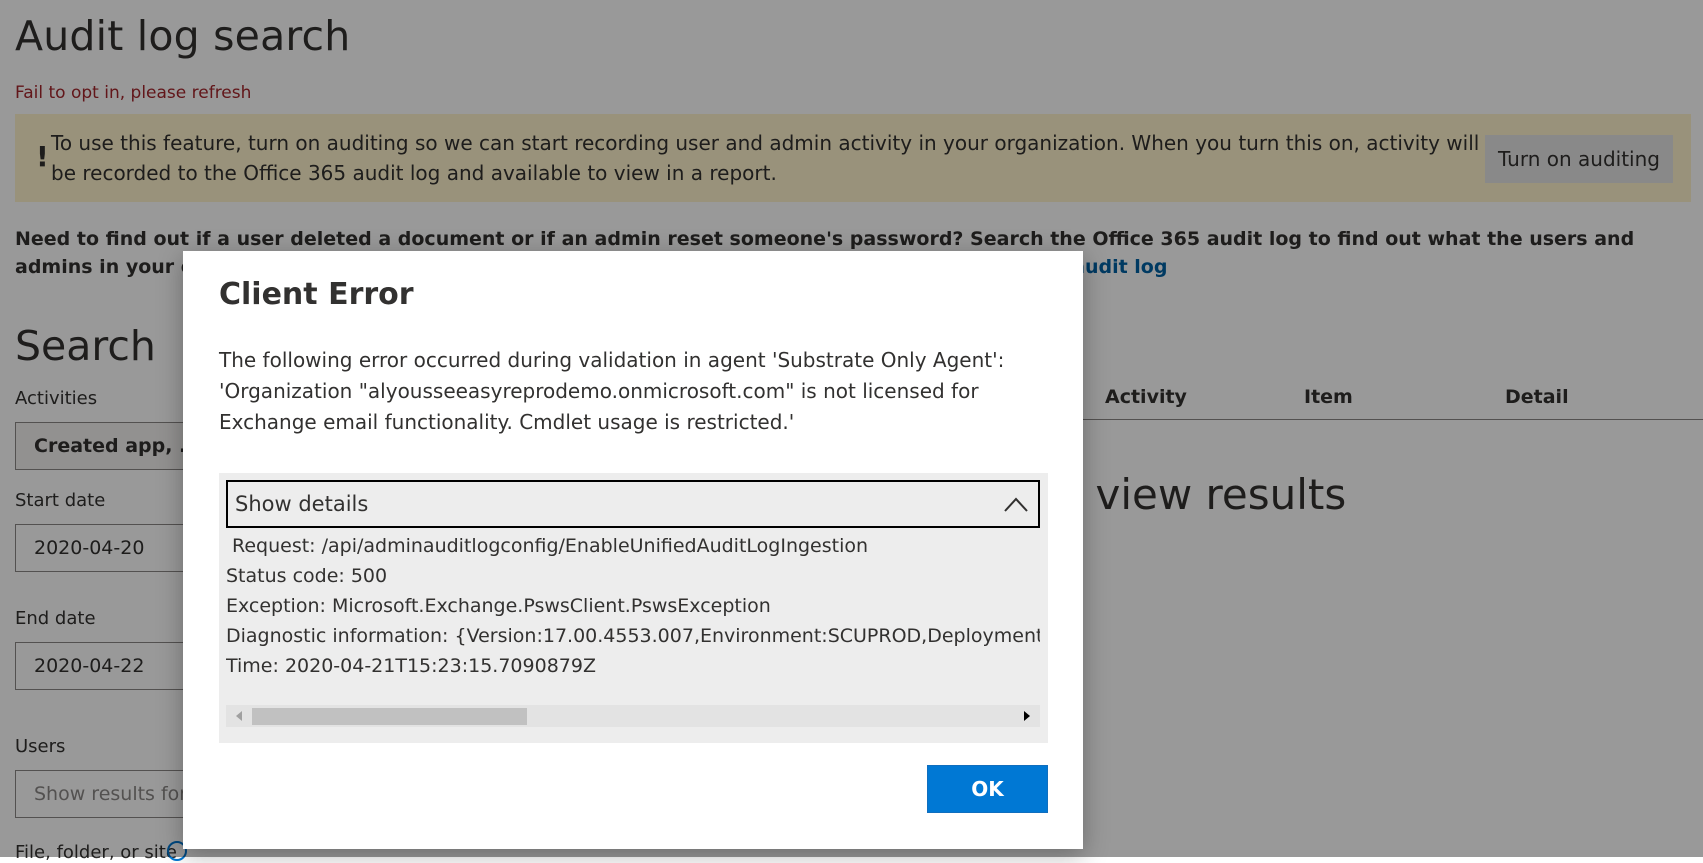 Image resolution: width=1703 pixels, height=863 pixels. Describe the element at coordinates (302, 504) in the screenshot. I see `show-details-label: Show details` at that location.